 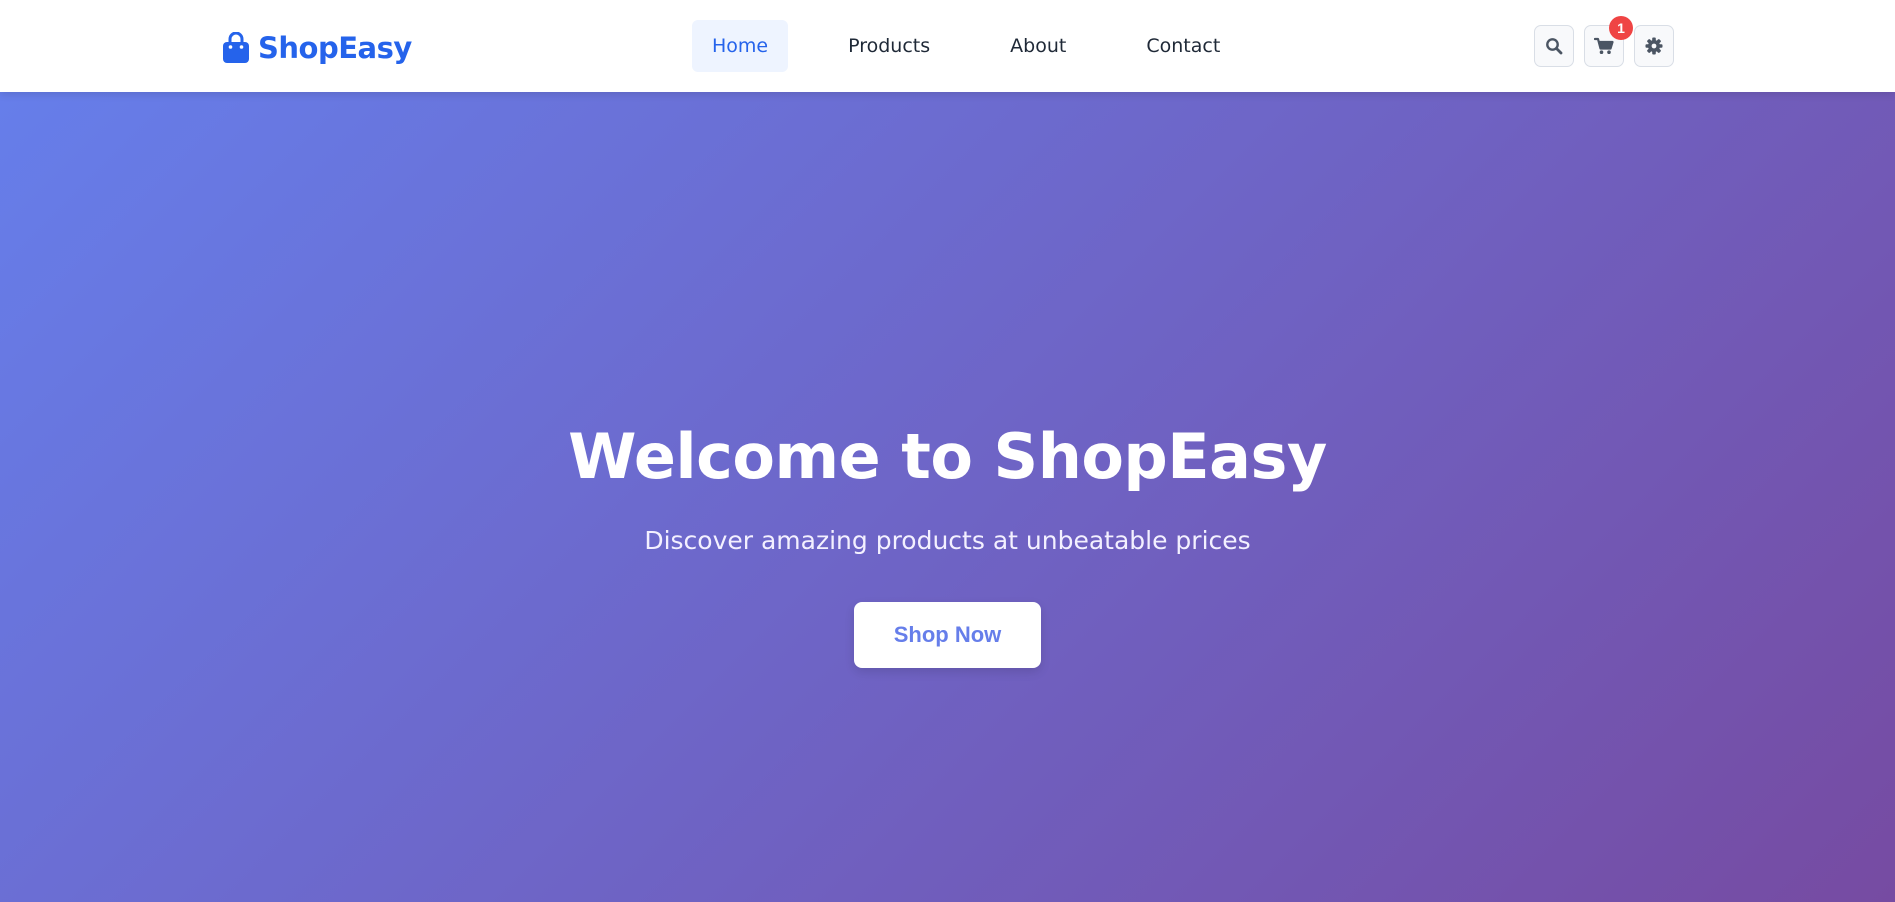 What do you see at coordinates (1604, 46) in the screenshot?
I see `cart-icon` at bounding box center [1604, 46].